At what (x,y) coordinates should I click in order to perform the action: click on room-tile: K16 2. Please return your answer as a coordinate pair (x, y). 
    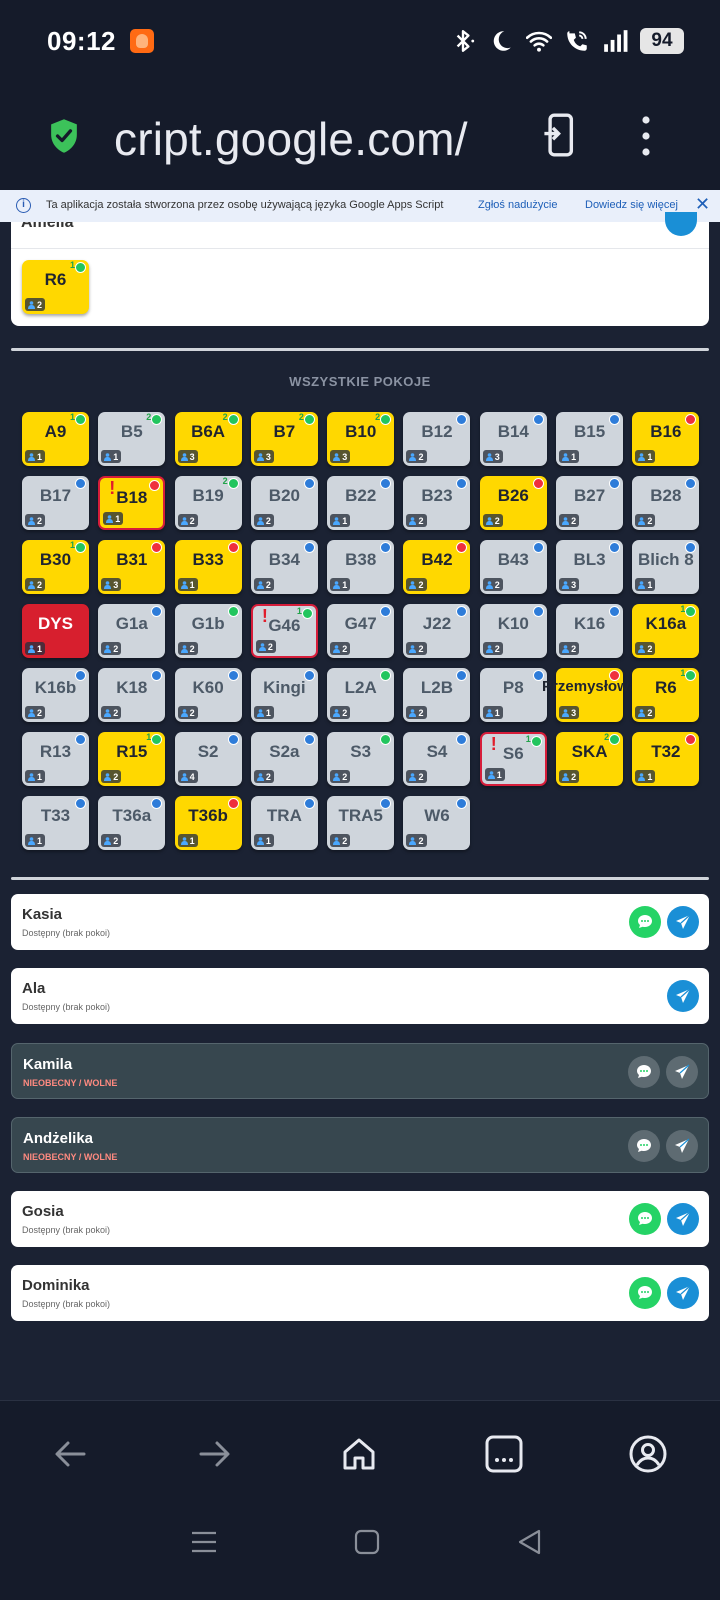
    Looking at the image, I should click on (590, 631).